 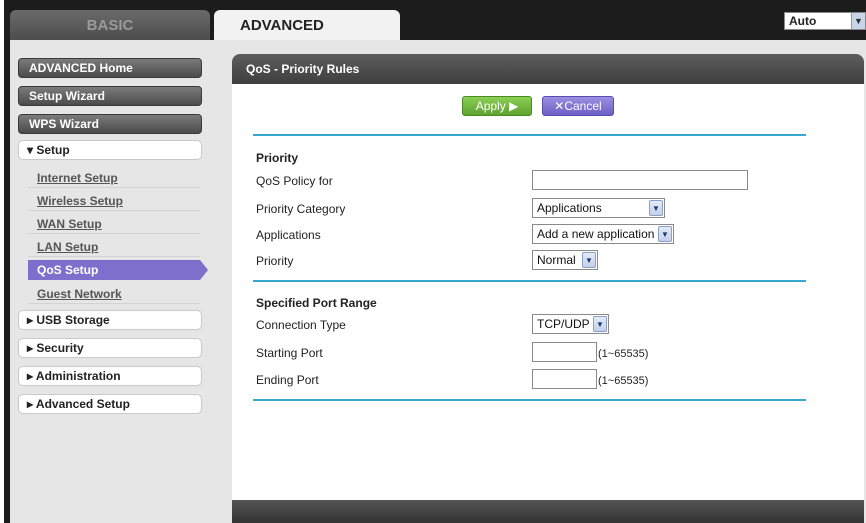 What do you see at coordinates (803, 21) in the screenshot?
I see `language-value: Auto` at bounding box center [803, 21].